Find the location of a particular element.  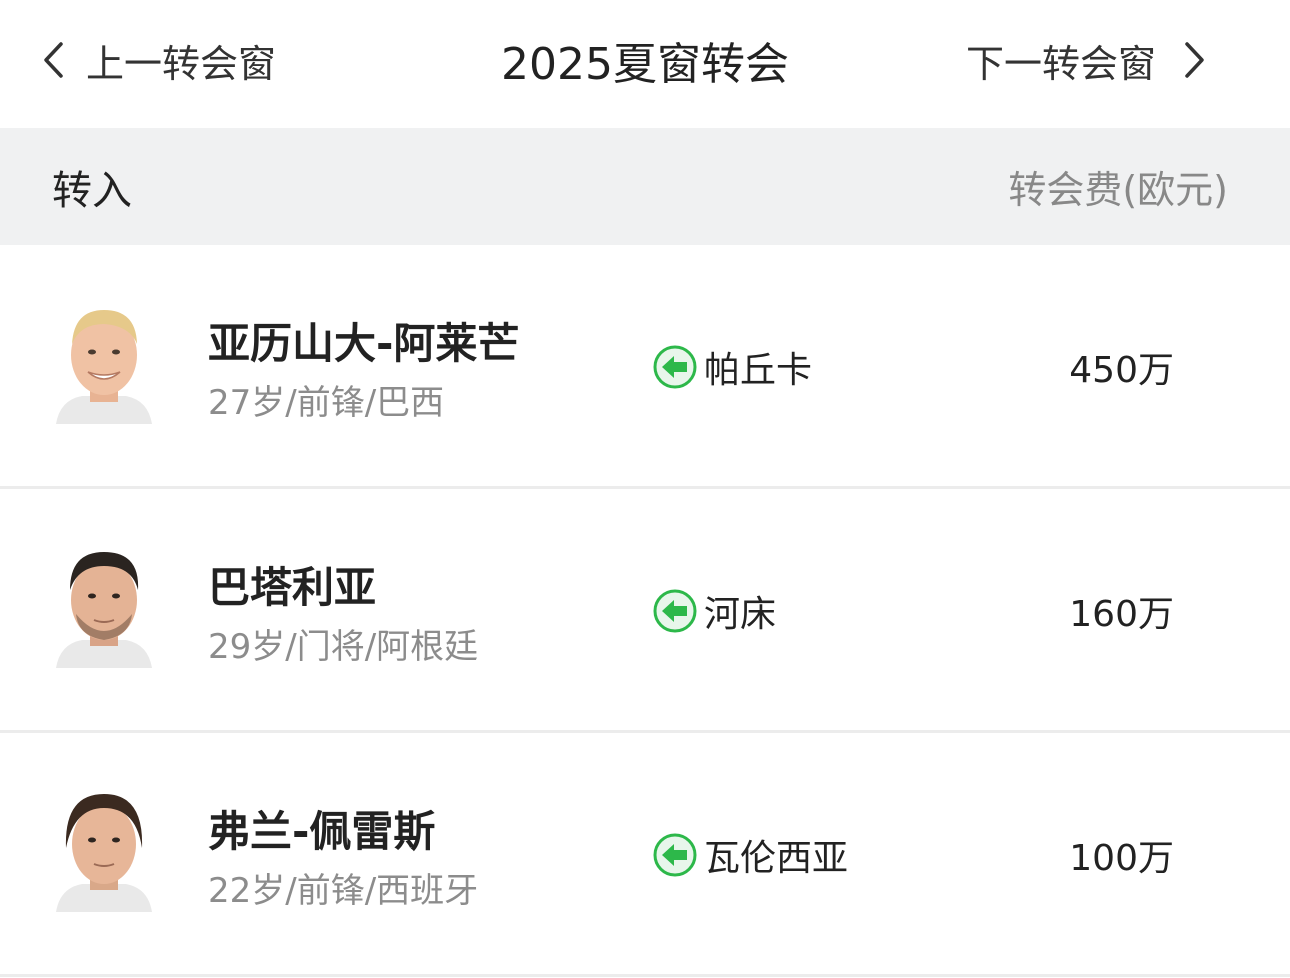

player-name: 弗兰-佩雷斯 is located at coordinates (322, 831).